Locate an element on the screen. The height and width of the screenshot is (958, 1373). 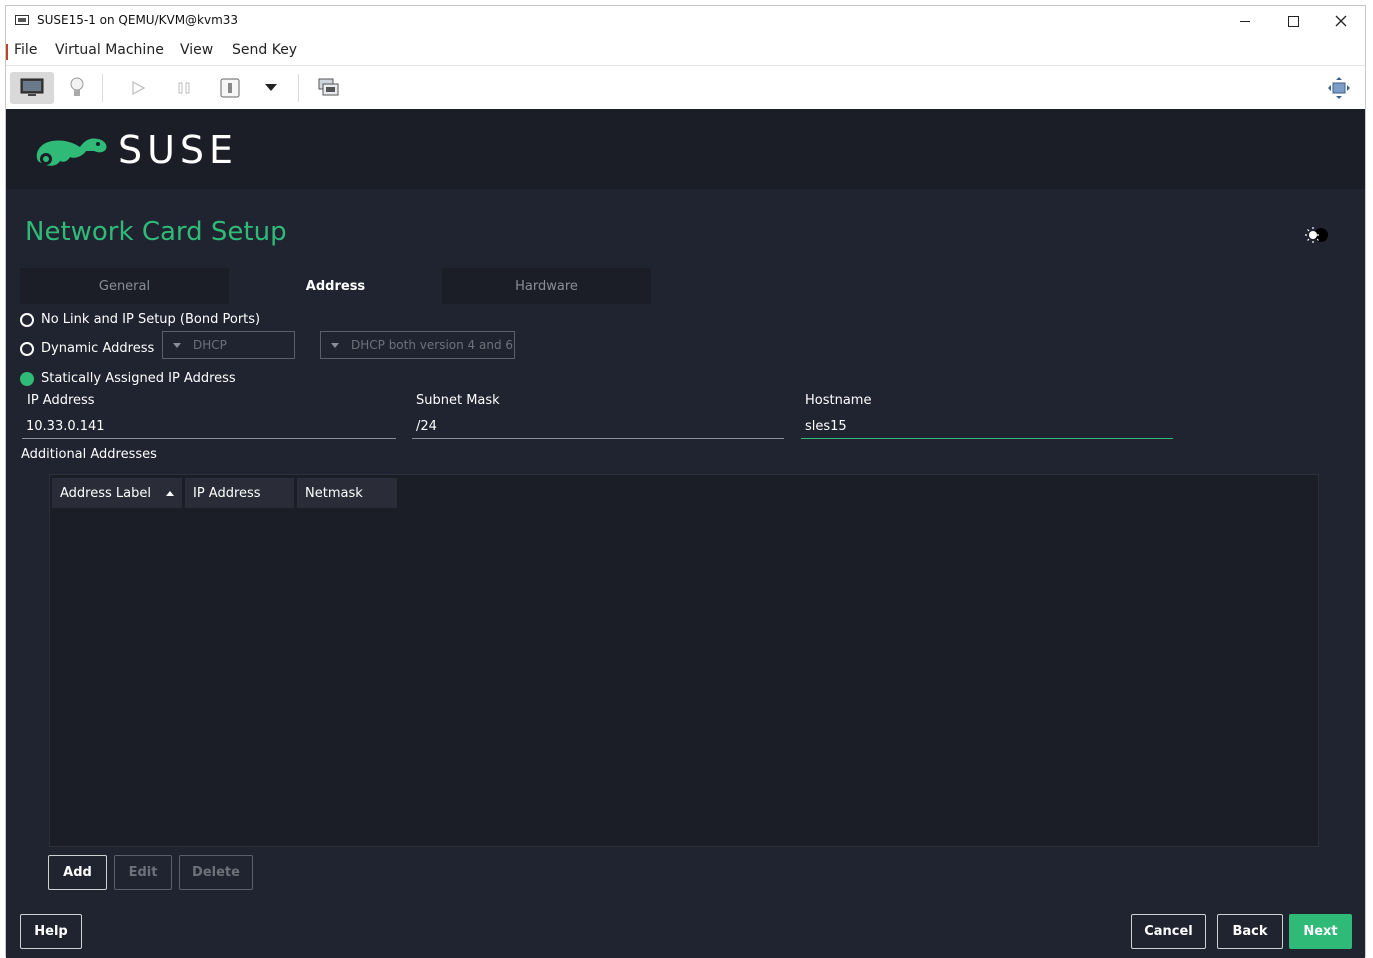
menu-bar: File Virtual Machine View Send Key is located at coordinates (685, 52).